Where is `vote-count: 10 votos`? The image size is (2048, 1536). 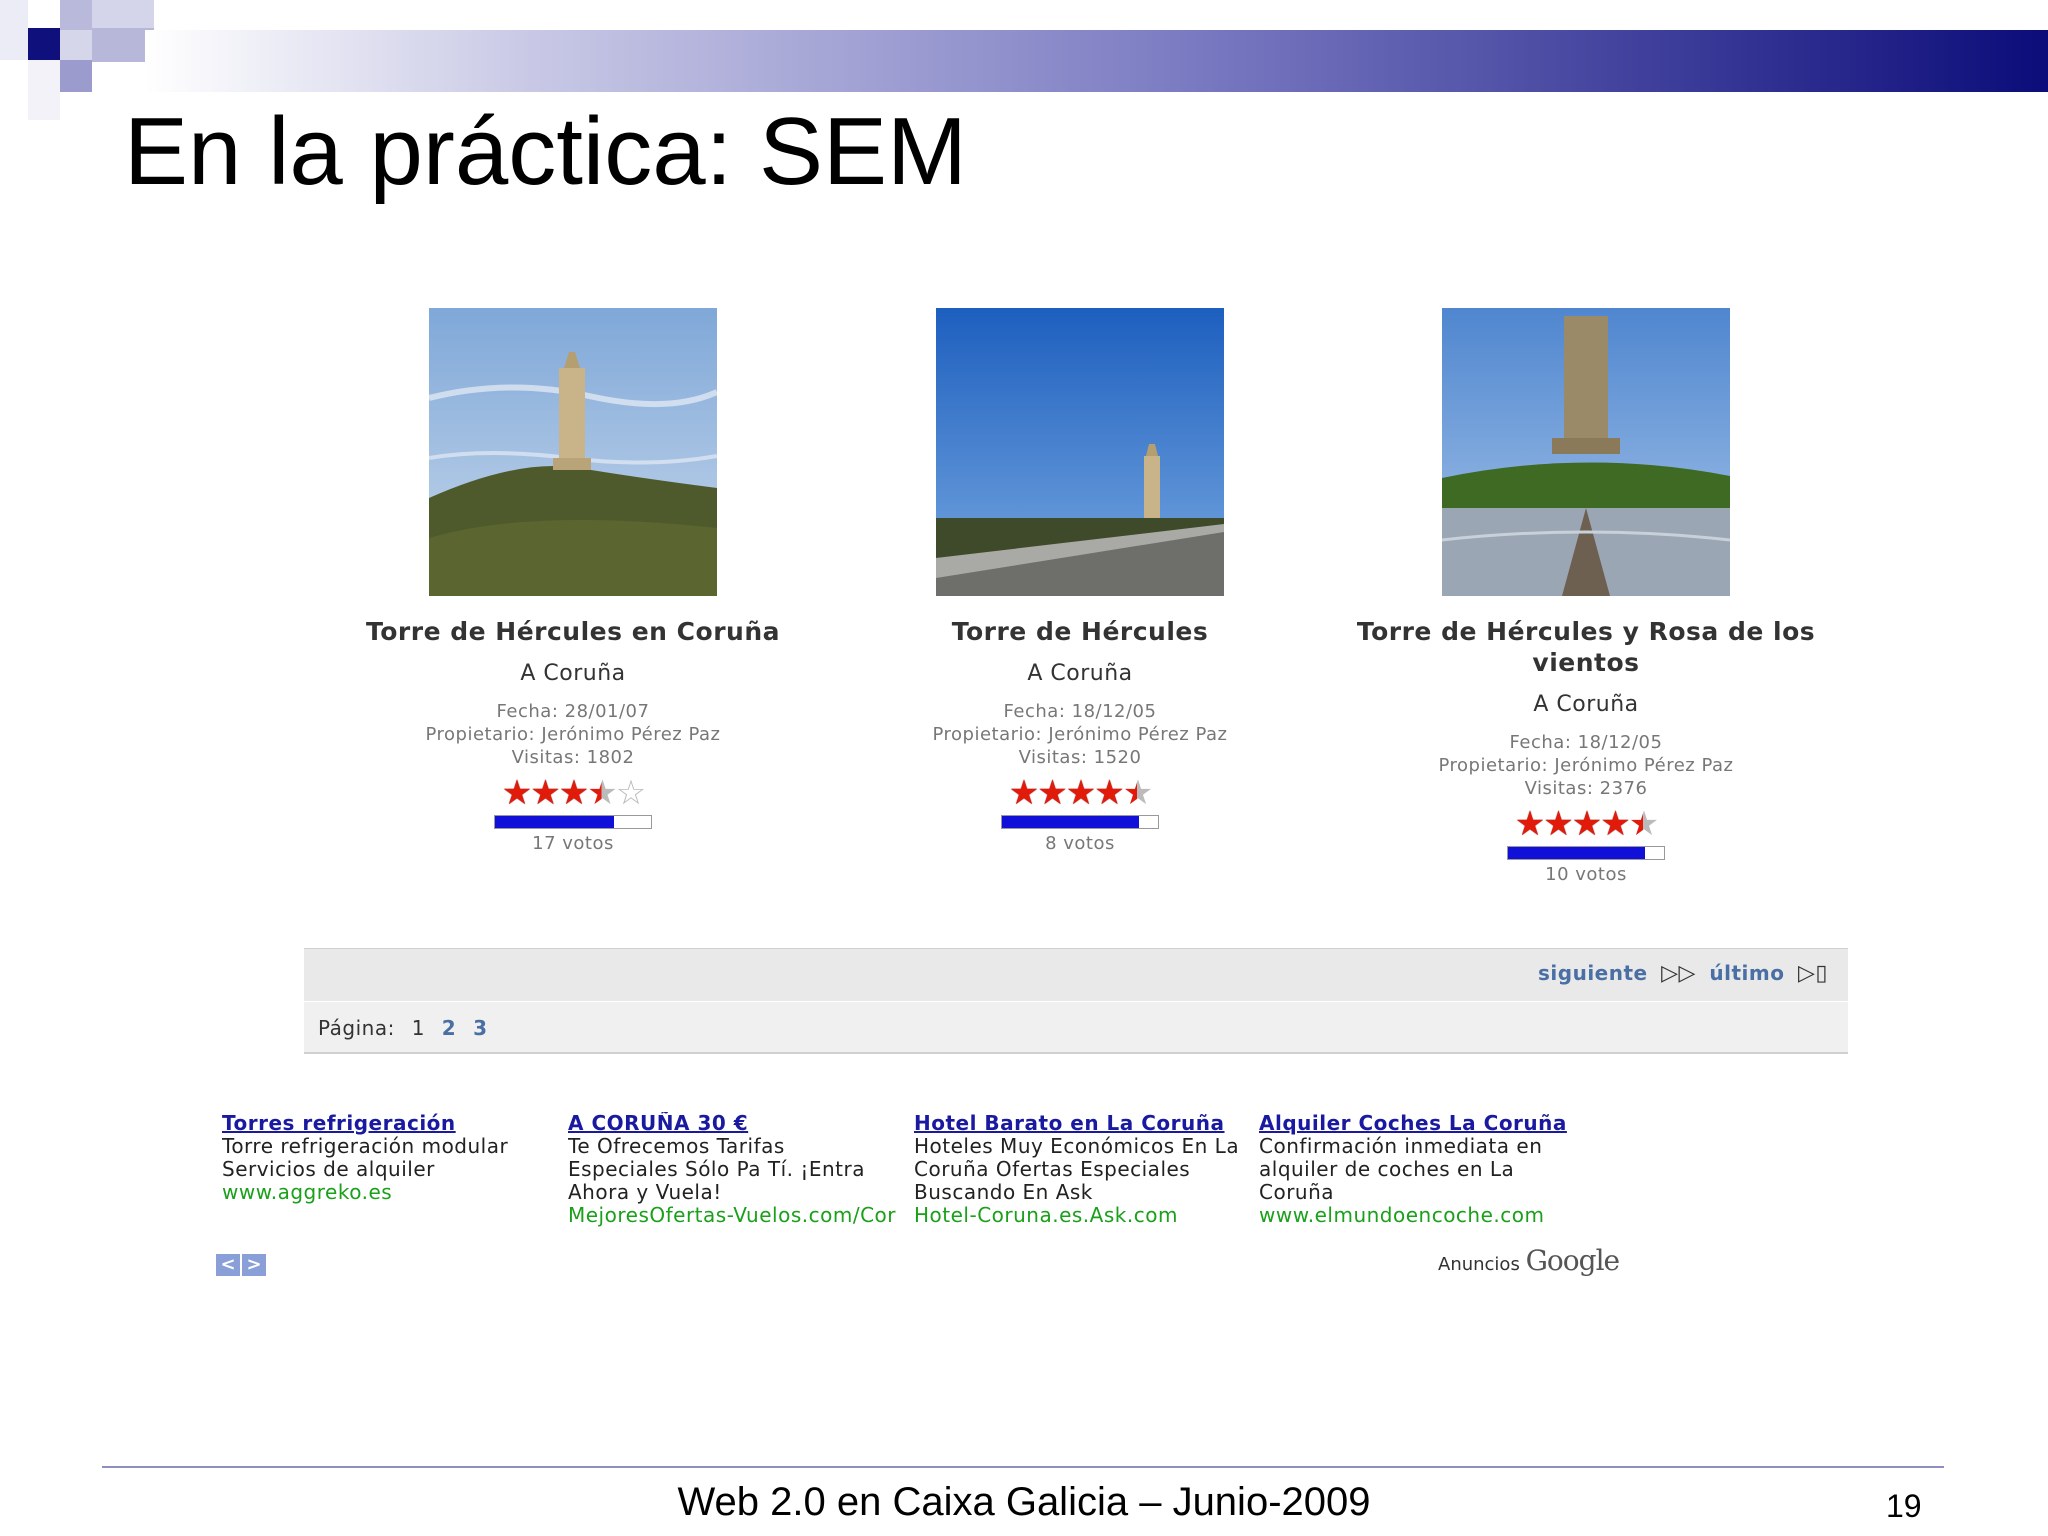
vote-count: 10 votos is located at coordinates (1586, 874).